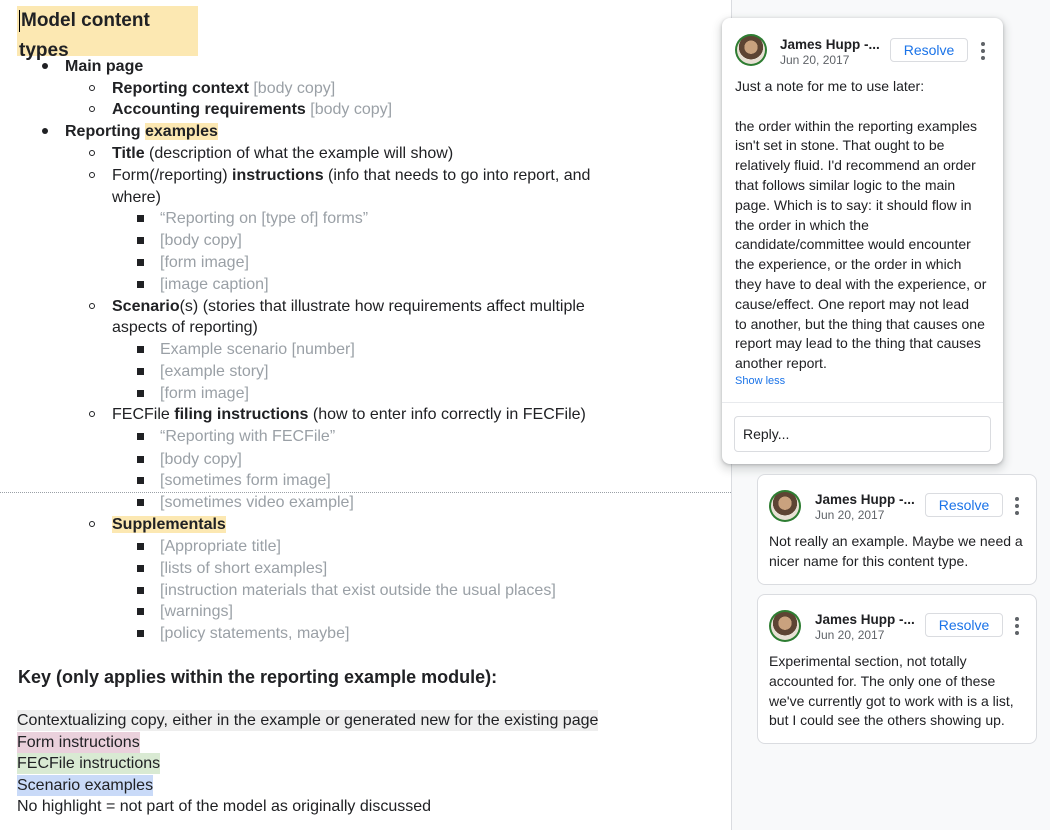  Describe the element at coordinates (247, 436) in the screenshot. I see `outline-fecfile-child: “Reporting with FECFile”` at that location.